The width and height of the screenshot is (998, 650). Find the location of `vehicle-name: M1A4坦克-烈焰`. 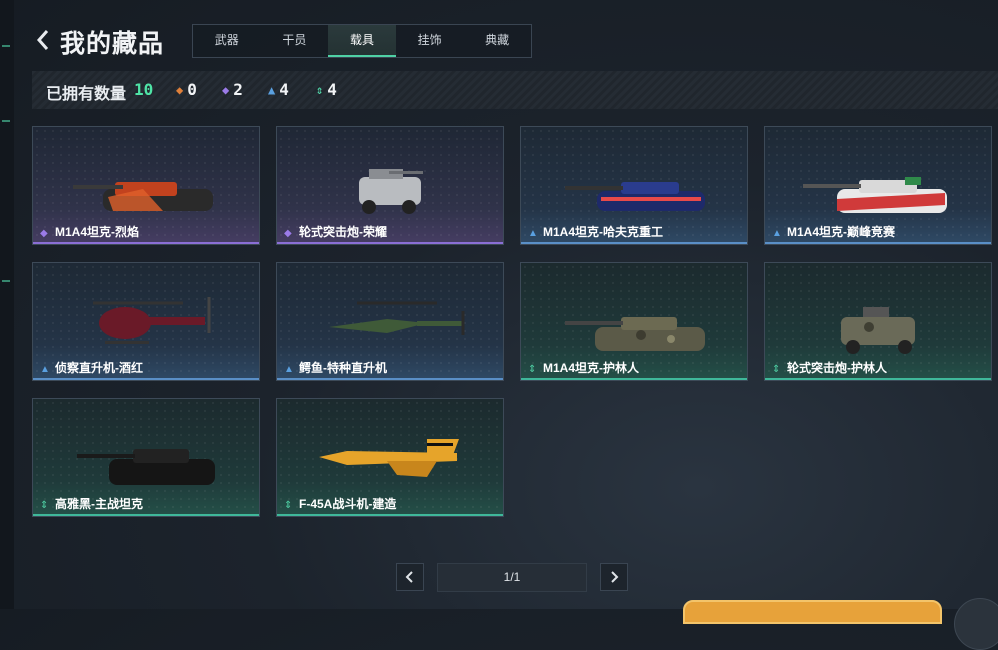

vehicle-name: M1A4坦克-烈焰 is located at coordinates (97, 232).